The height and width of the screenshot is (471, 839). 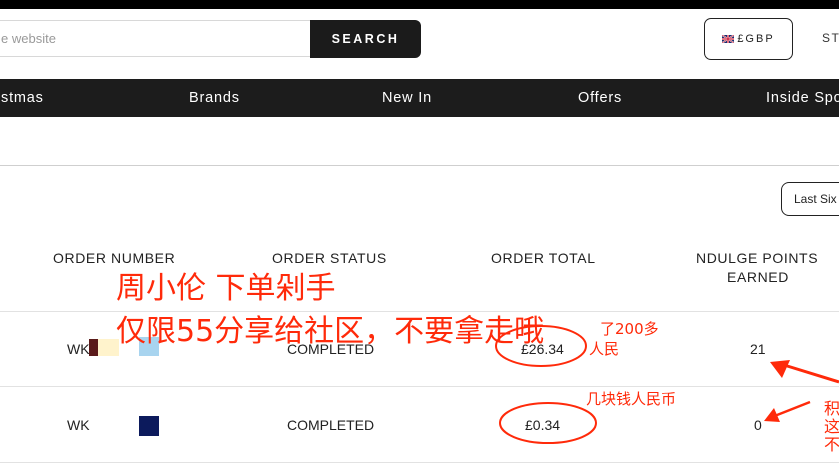 What do you see at coordinates (758, 349) in the screenshot?
I see `points-earned: 21` at bounding box center [758, 349].